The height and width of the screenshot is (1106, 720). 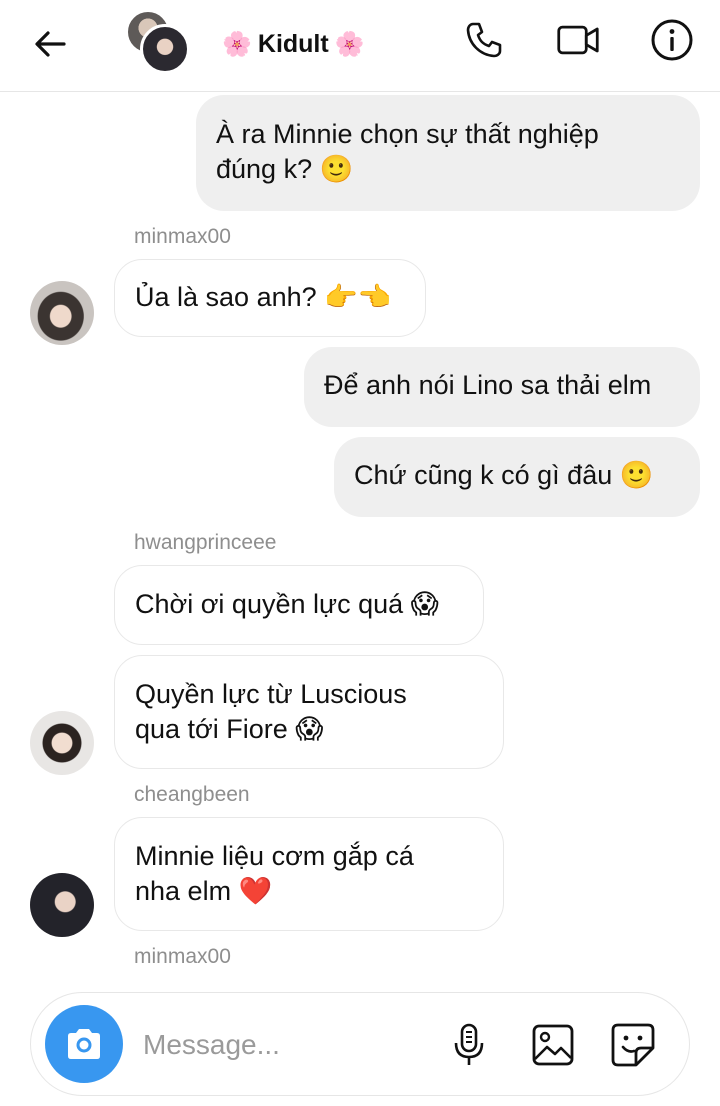 I want to click on info-button, so click(x=672, y=40).